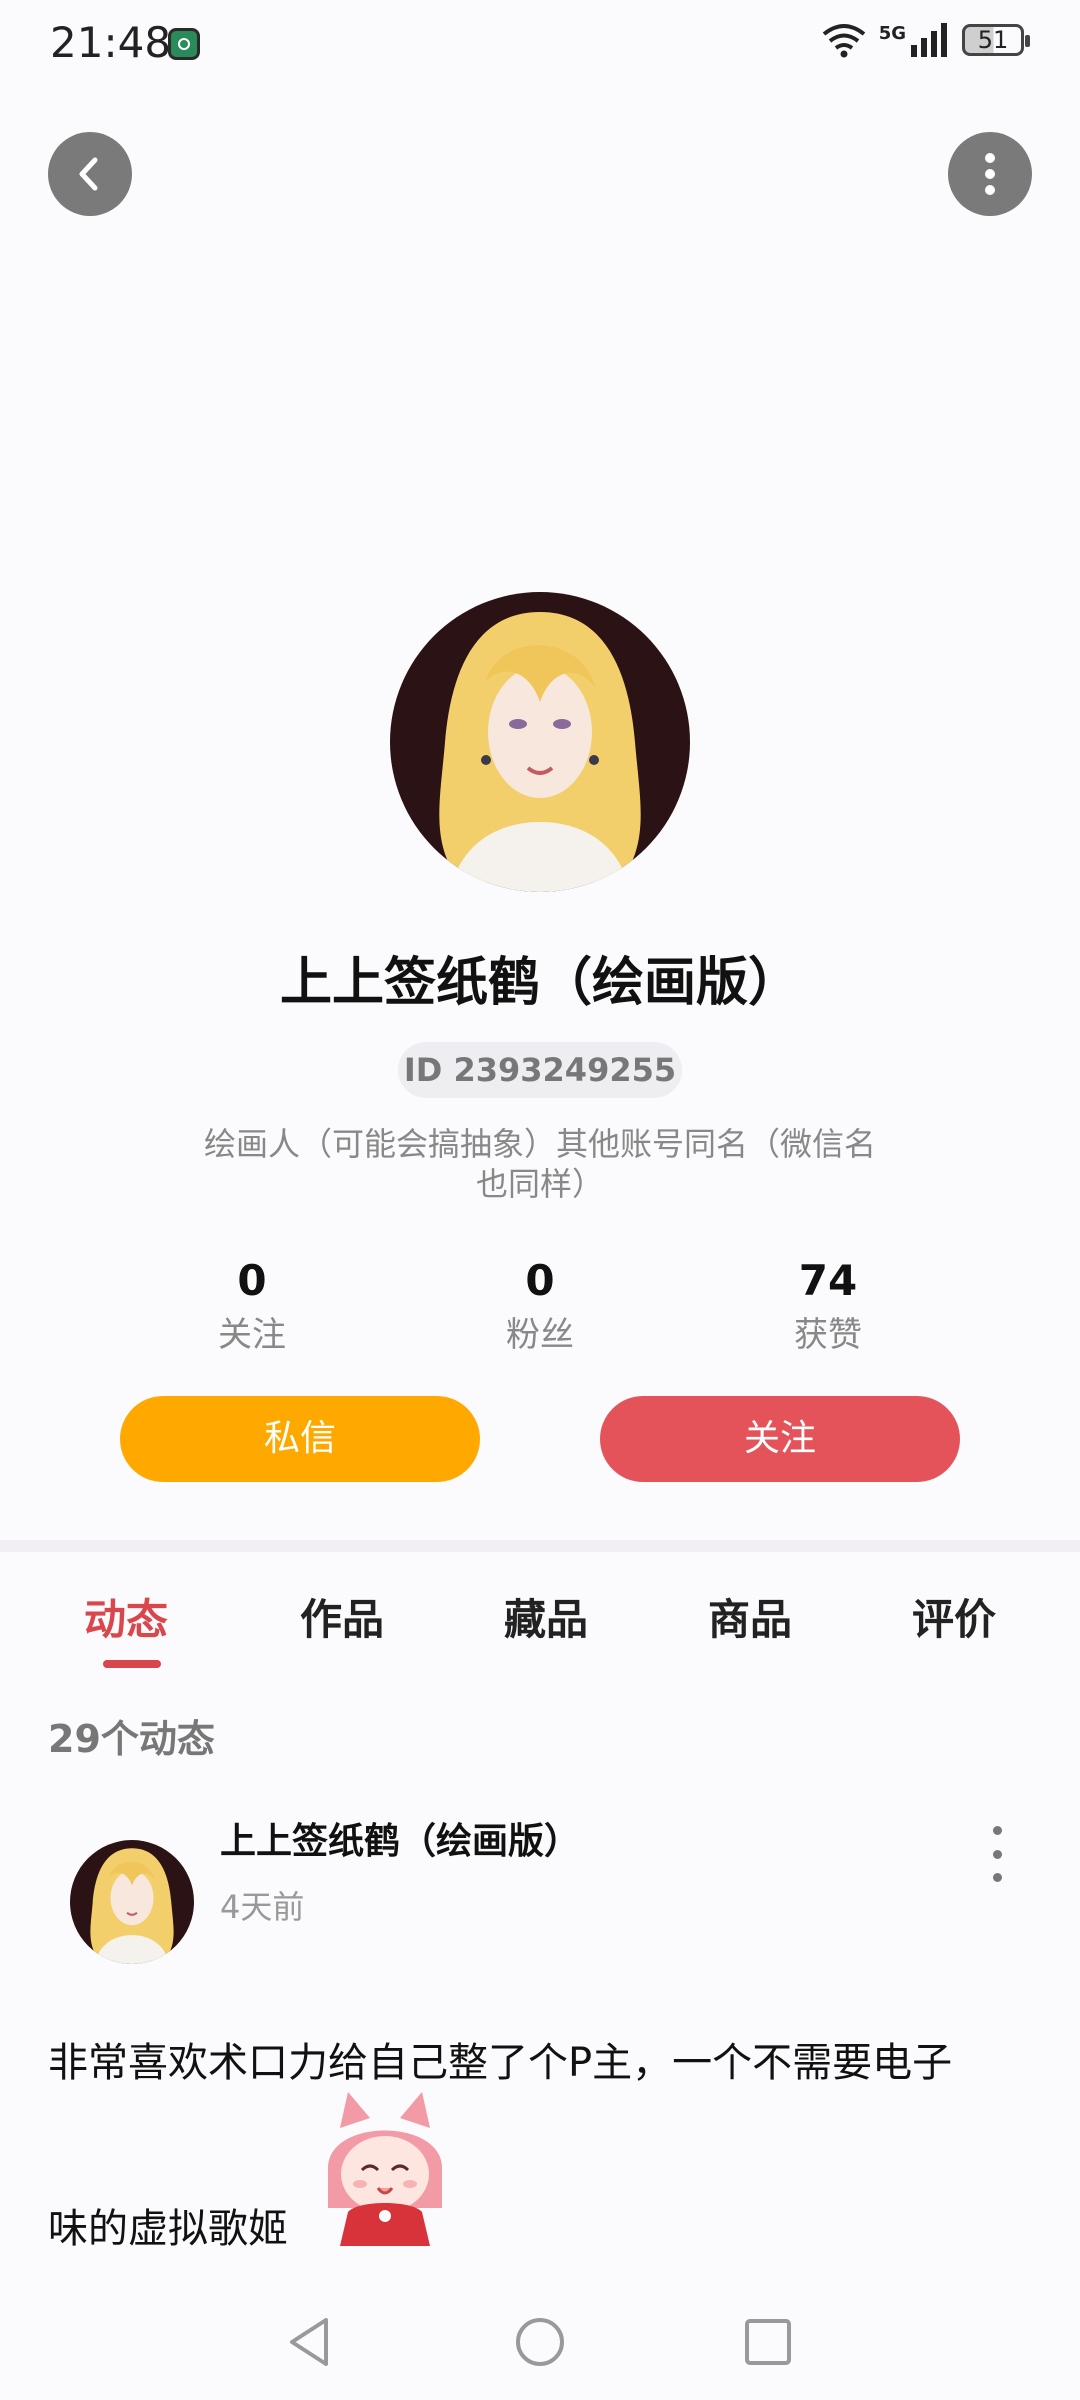  Describe the element at coordinates (111, 42) in the screenshot. I see `status-time: 21:48` at that location.